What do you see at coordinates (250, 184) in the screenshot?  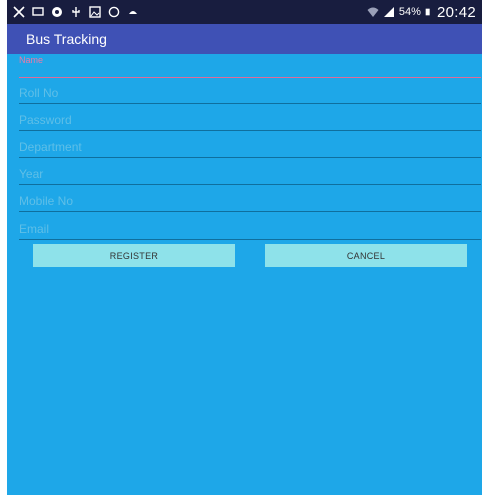 I see `year-underline` at bounding box center [250, 184].